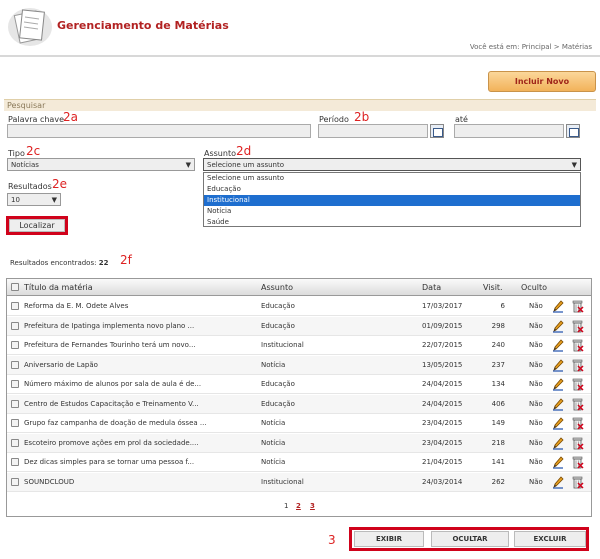  What do you see at coordinates (76, 306) in the screenshot?
I see `row-title: Reforma da E. M. Odete Alves` at bounding box center [76, 306].